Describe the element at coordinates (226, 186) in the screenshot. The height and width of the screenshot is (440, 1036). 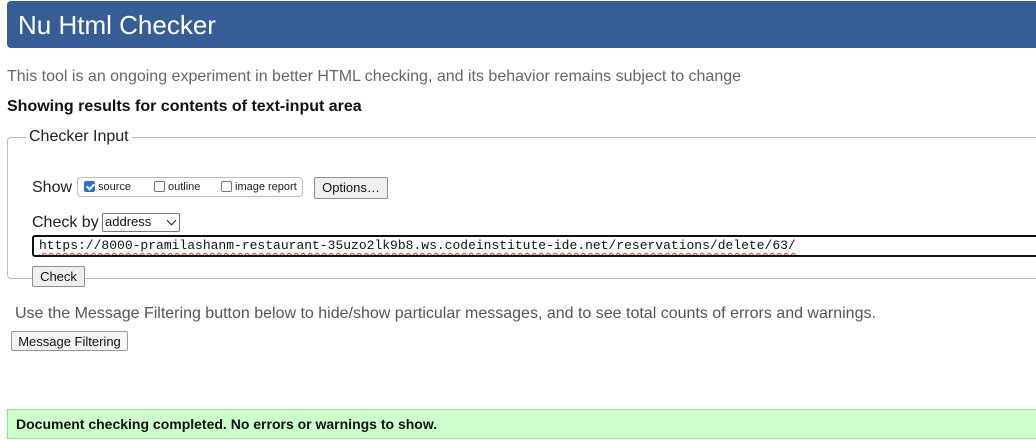
I see `image-report-checkbox` at that location.